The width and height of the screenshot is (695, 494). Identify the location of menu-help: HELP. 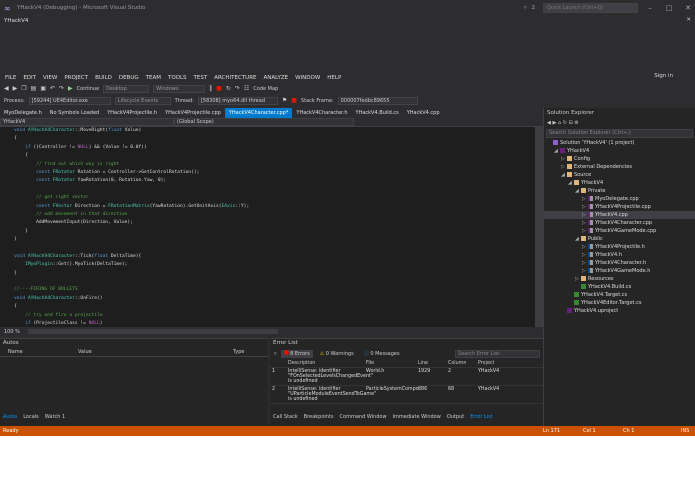
(334, 78).